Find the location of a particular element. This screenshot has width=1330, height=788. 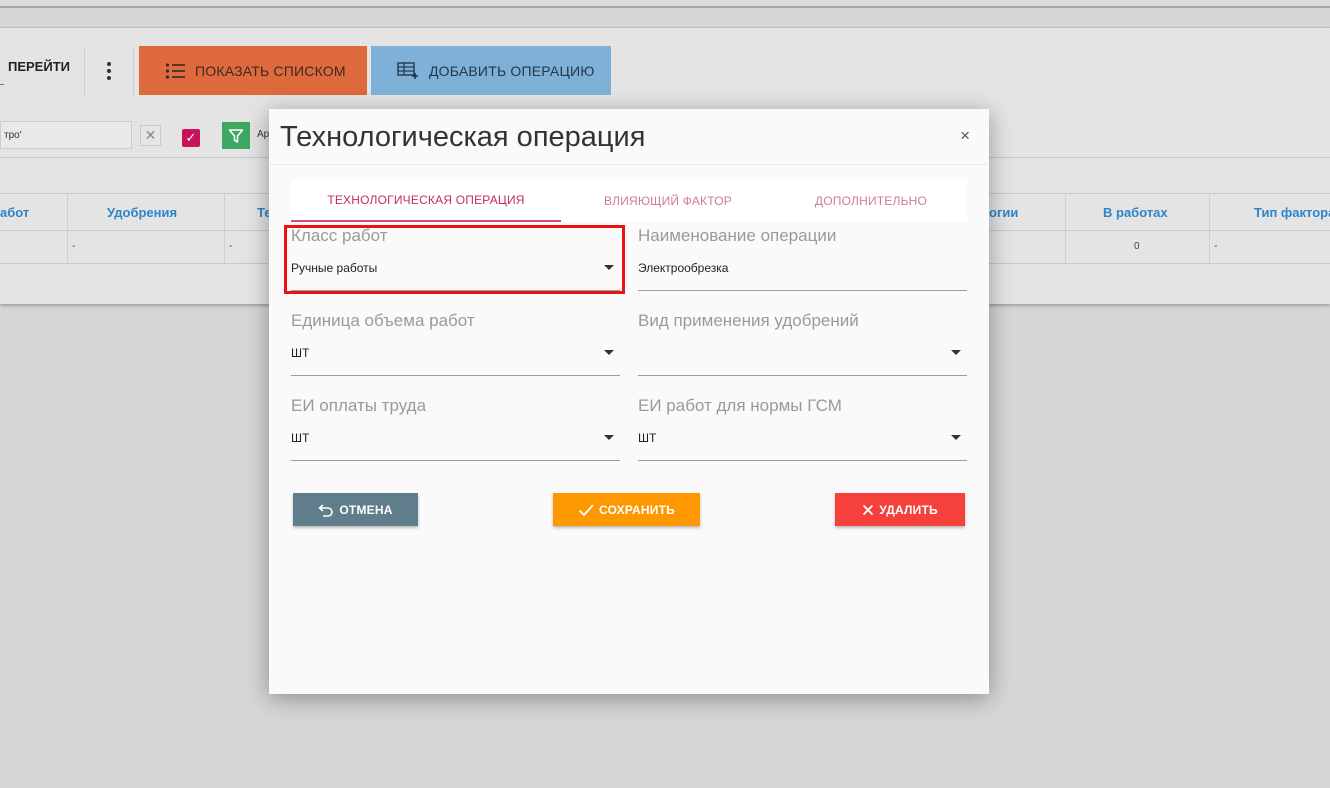

filter-button is located at coordinates (236, 135).